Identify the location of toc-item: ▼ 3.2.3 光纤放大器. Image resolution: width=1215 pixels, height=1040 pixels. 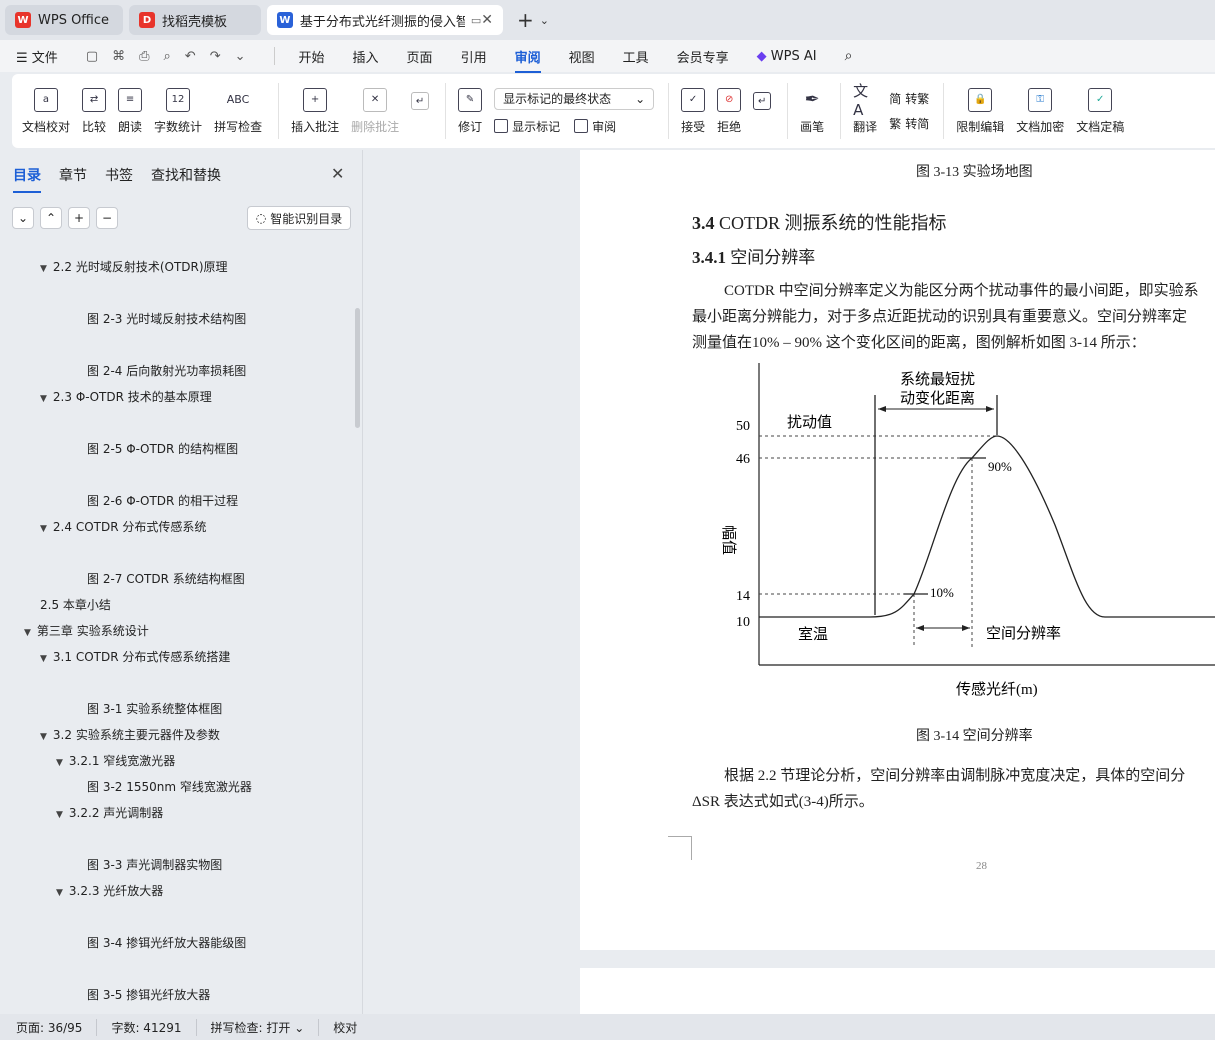
(109, 890).